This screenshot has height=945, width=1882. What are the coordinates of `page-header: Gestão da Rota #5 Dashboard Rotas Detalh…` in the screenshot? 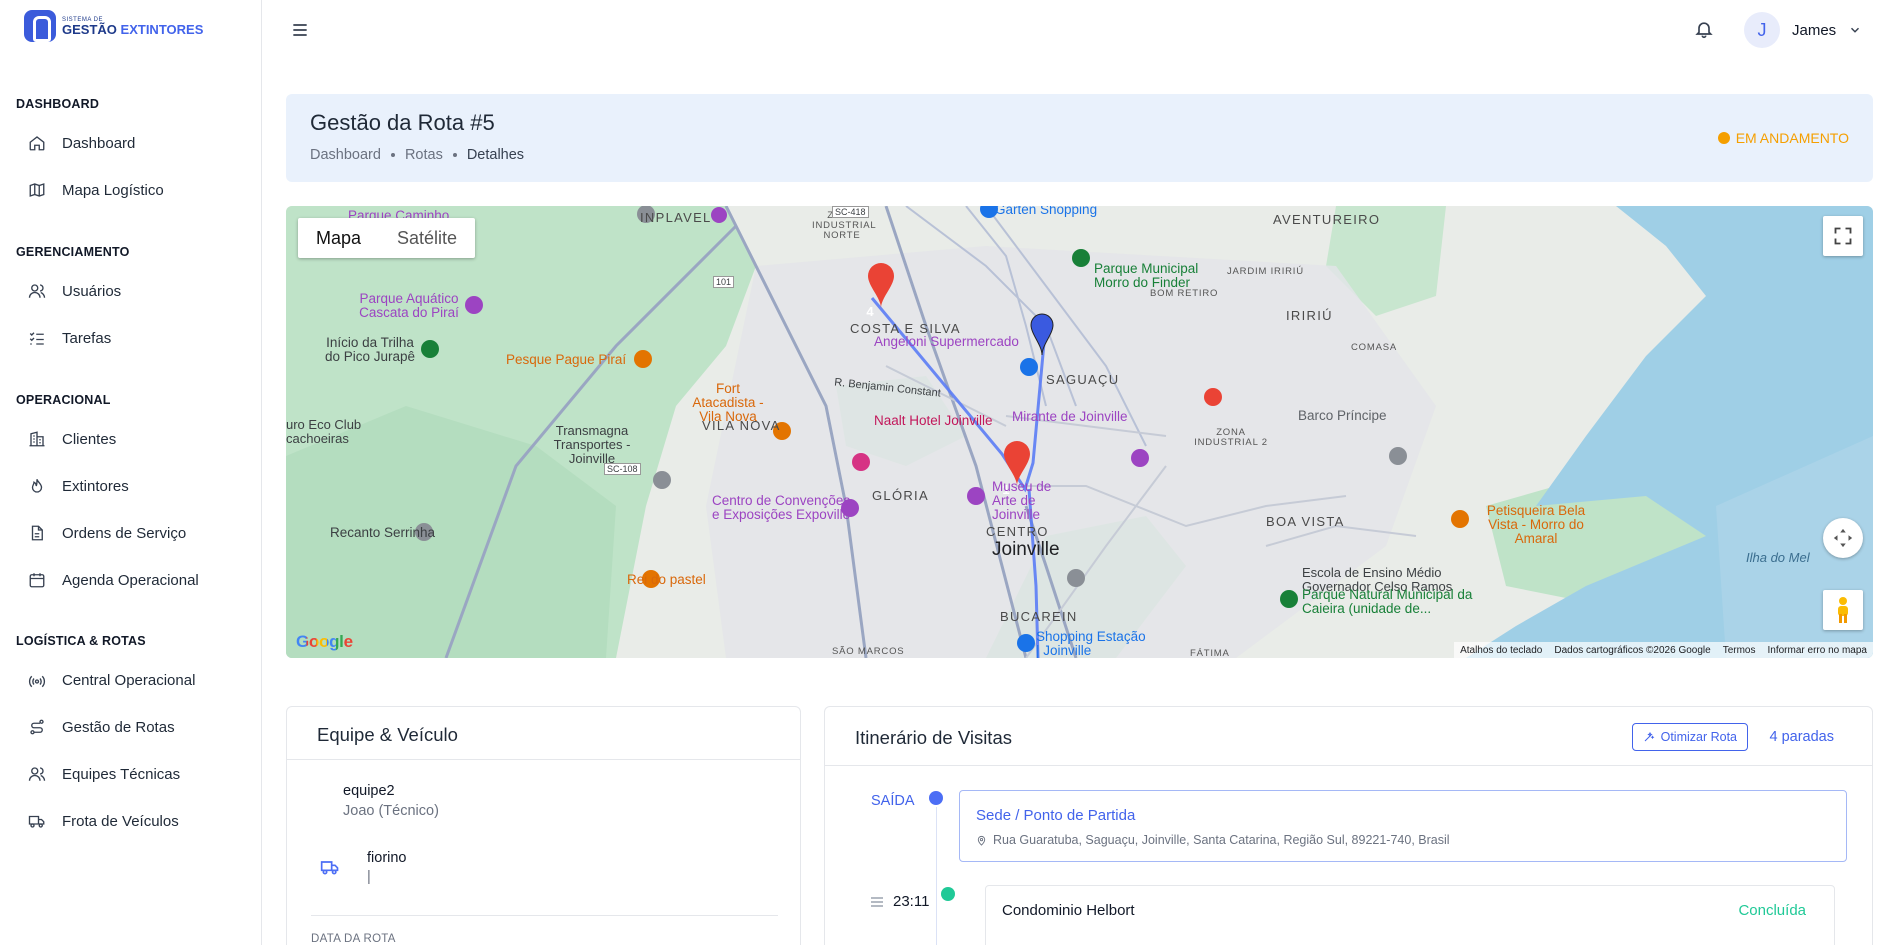 It's located at (1079, 138).